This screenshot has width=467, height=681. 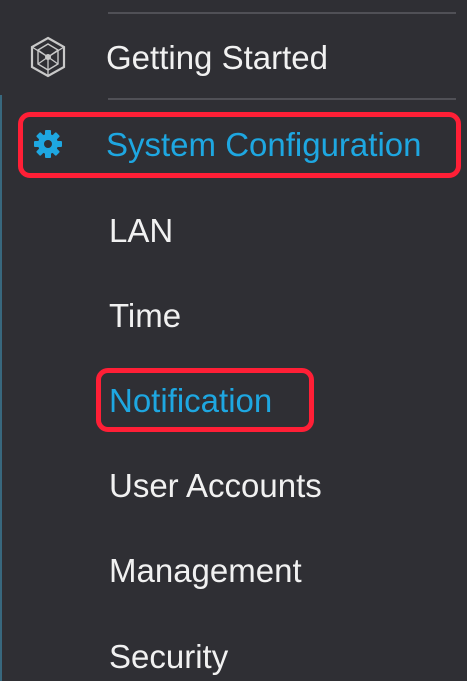 I want to click on sidebar-item-security: Security, so click(x=168, y=656).